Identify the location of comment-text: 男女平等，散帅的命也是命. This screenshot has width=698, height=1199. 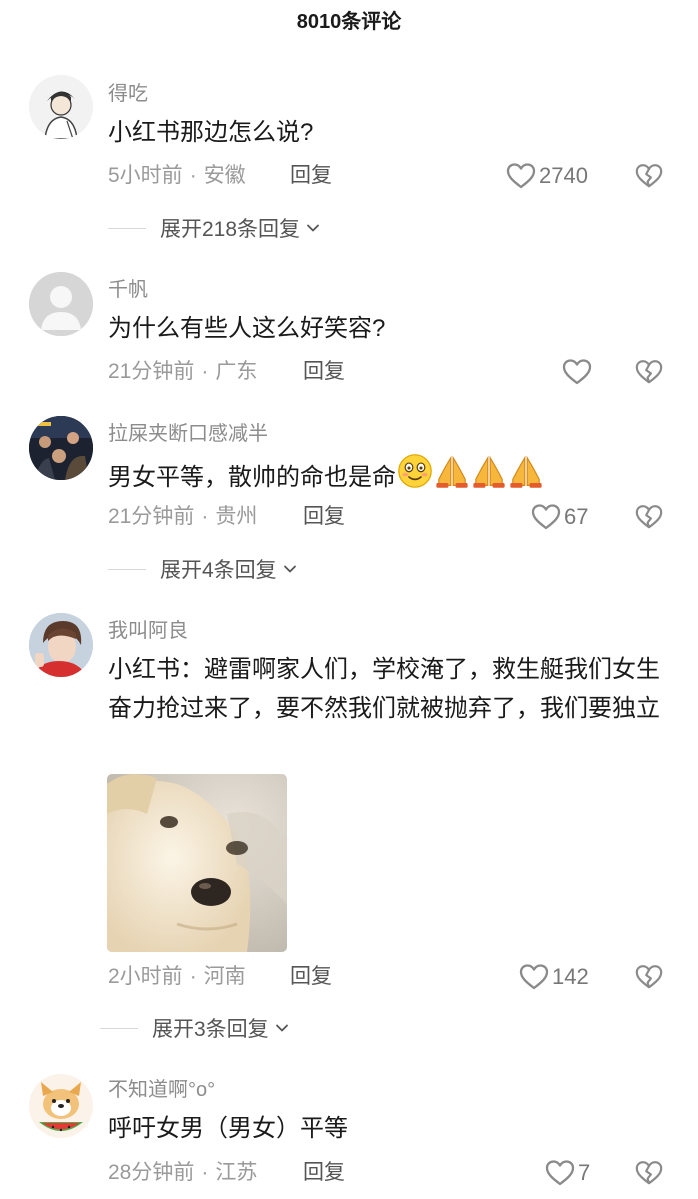
(390, 475).